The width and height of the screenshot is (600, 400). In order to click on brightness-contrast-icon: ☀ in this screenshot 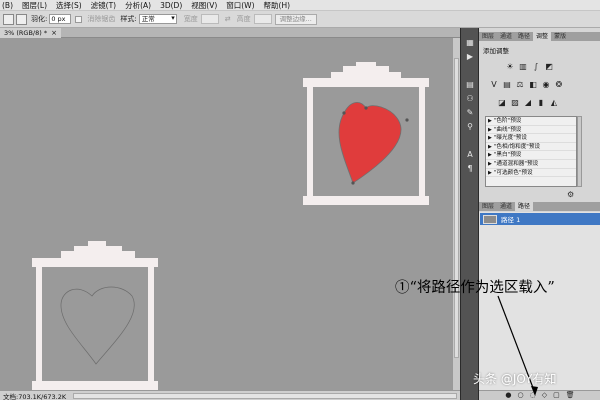, I will do `click(510, 67)`.